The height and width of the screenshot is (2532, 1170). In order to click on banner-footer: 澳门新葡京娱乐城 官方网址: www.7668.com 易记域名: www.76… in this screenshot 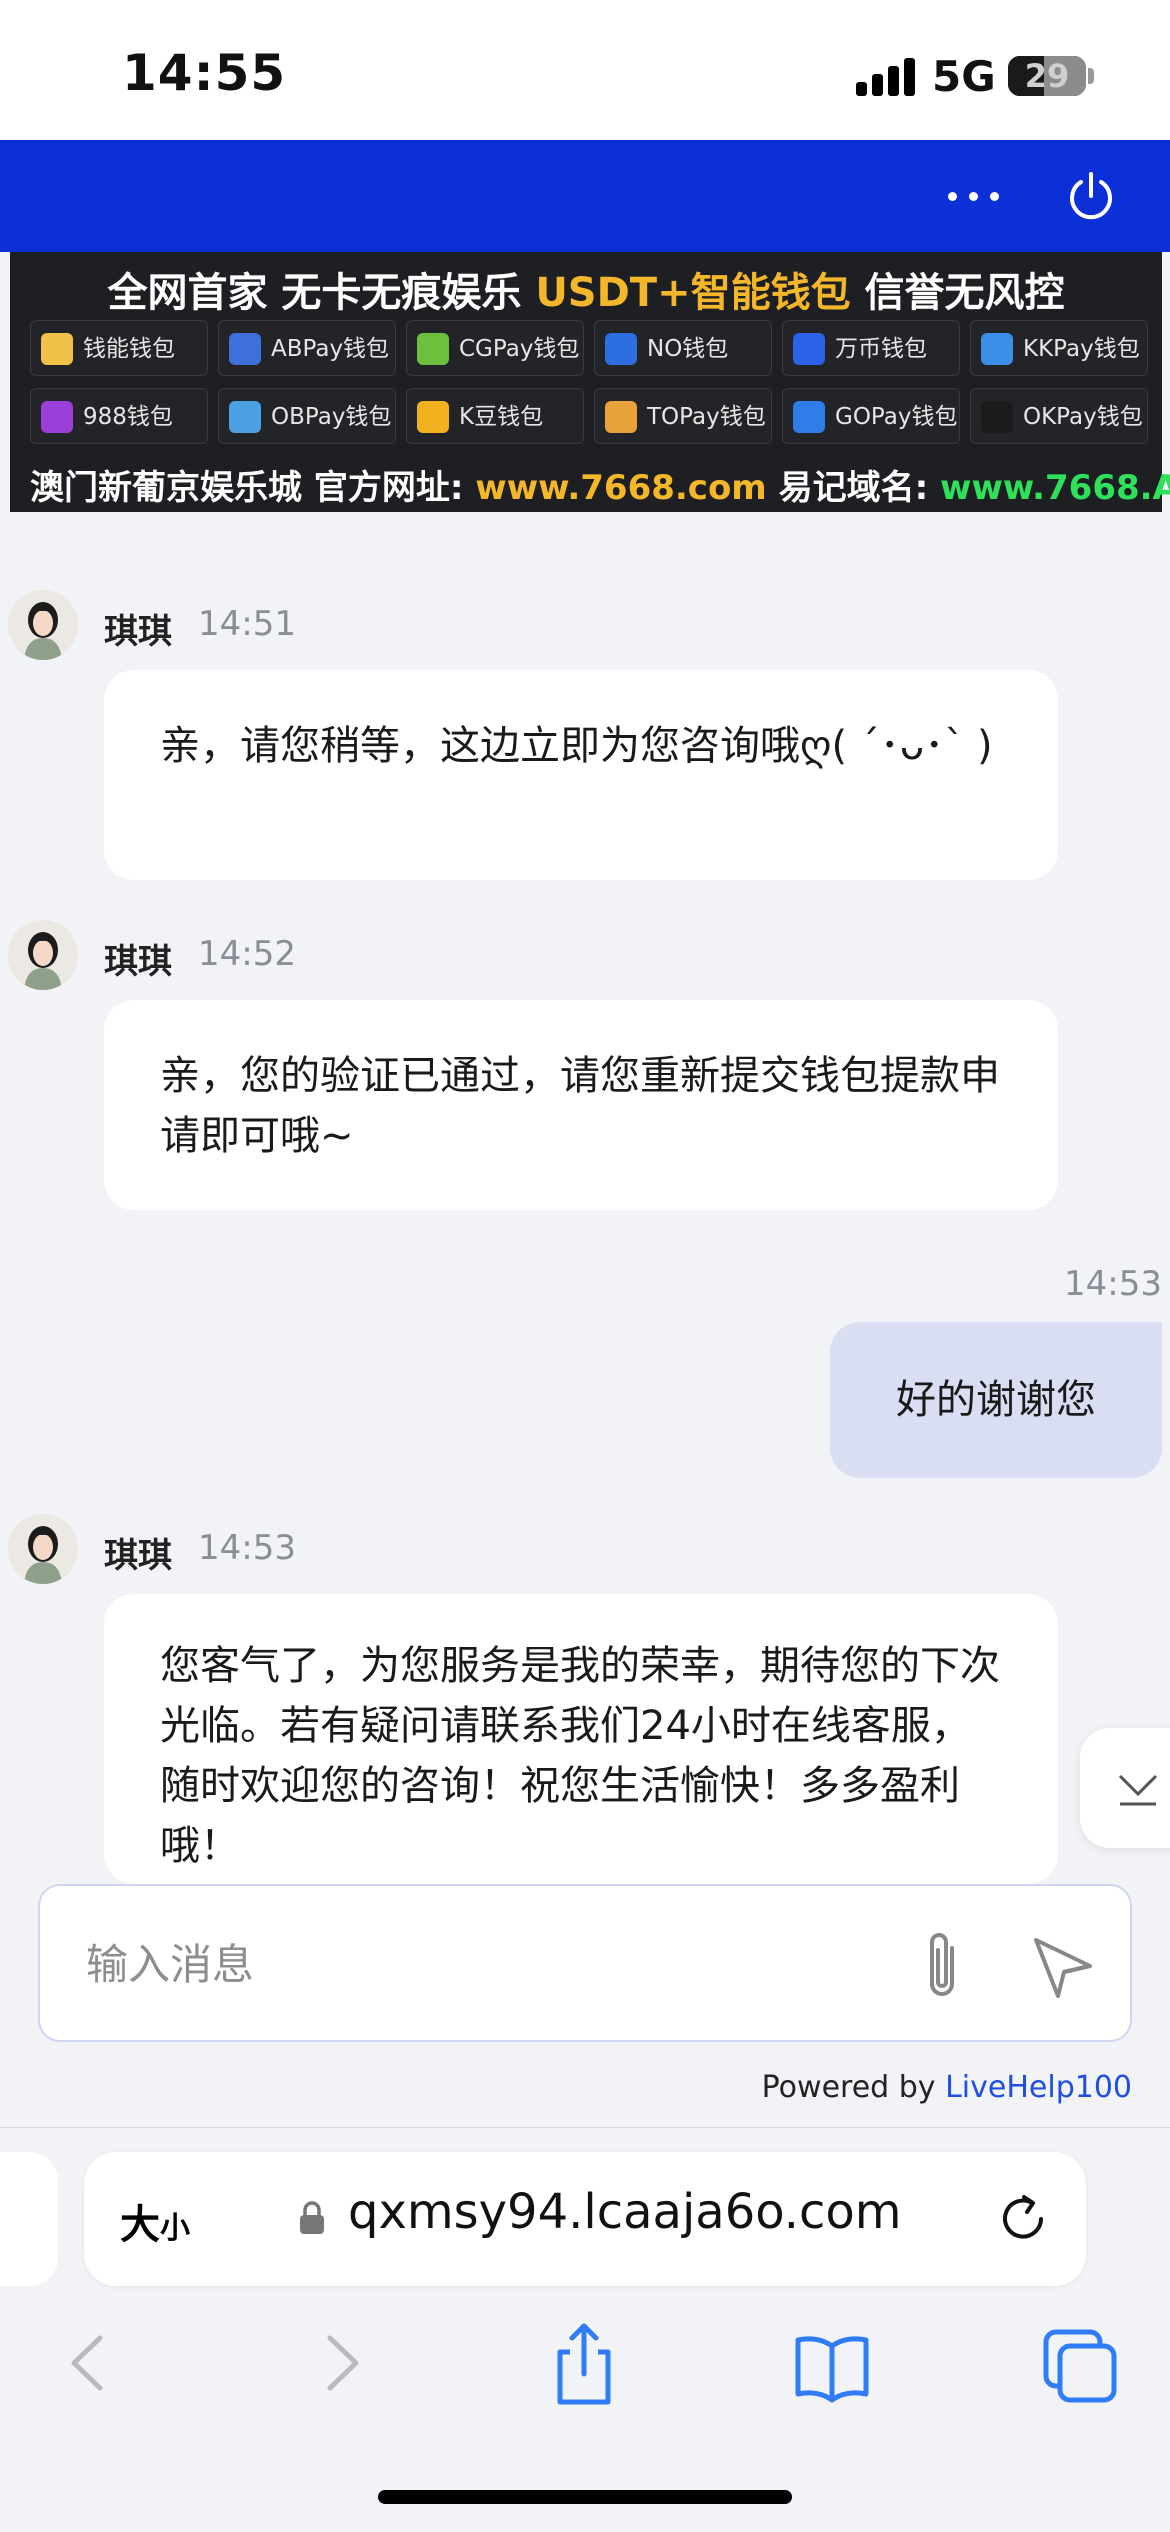, I will do `click(600, 484)`.